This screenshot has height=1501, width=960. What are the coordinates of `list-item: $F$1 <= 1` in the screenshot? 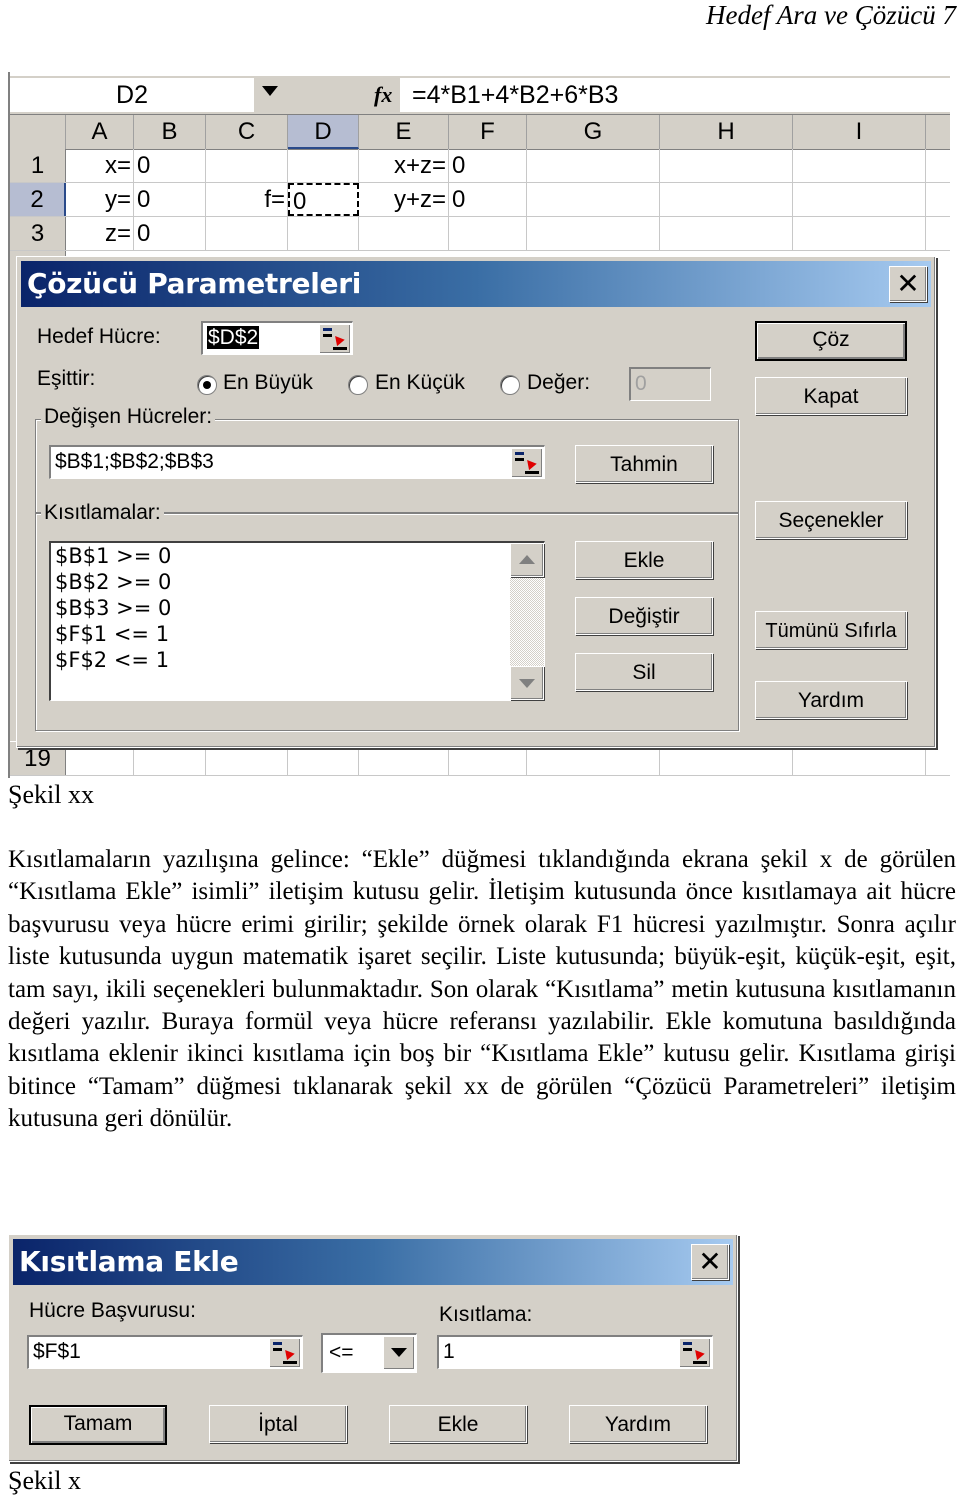 It's located at (297, 634).